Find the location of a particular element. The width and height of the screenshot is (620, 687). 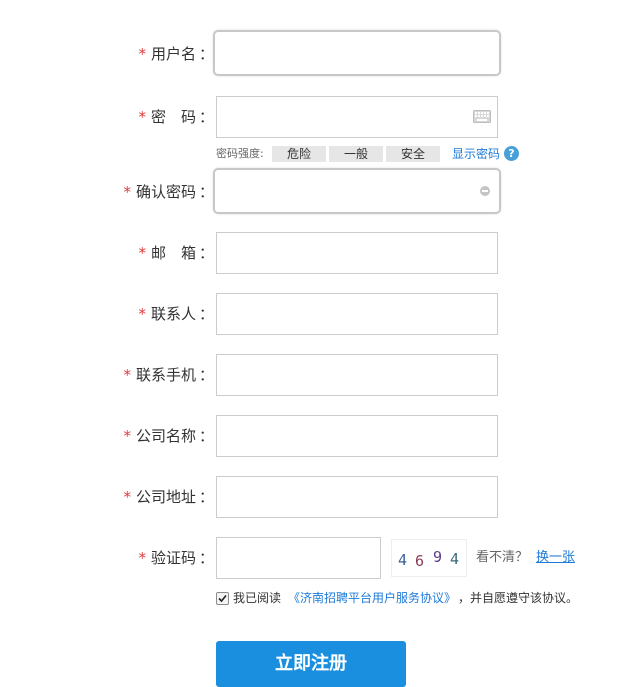

email-input is located at coordinates (357, 253).